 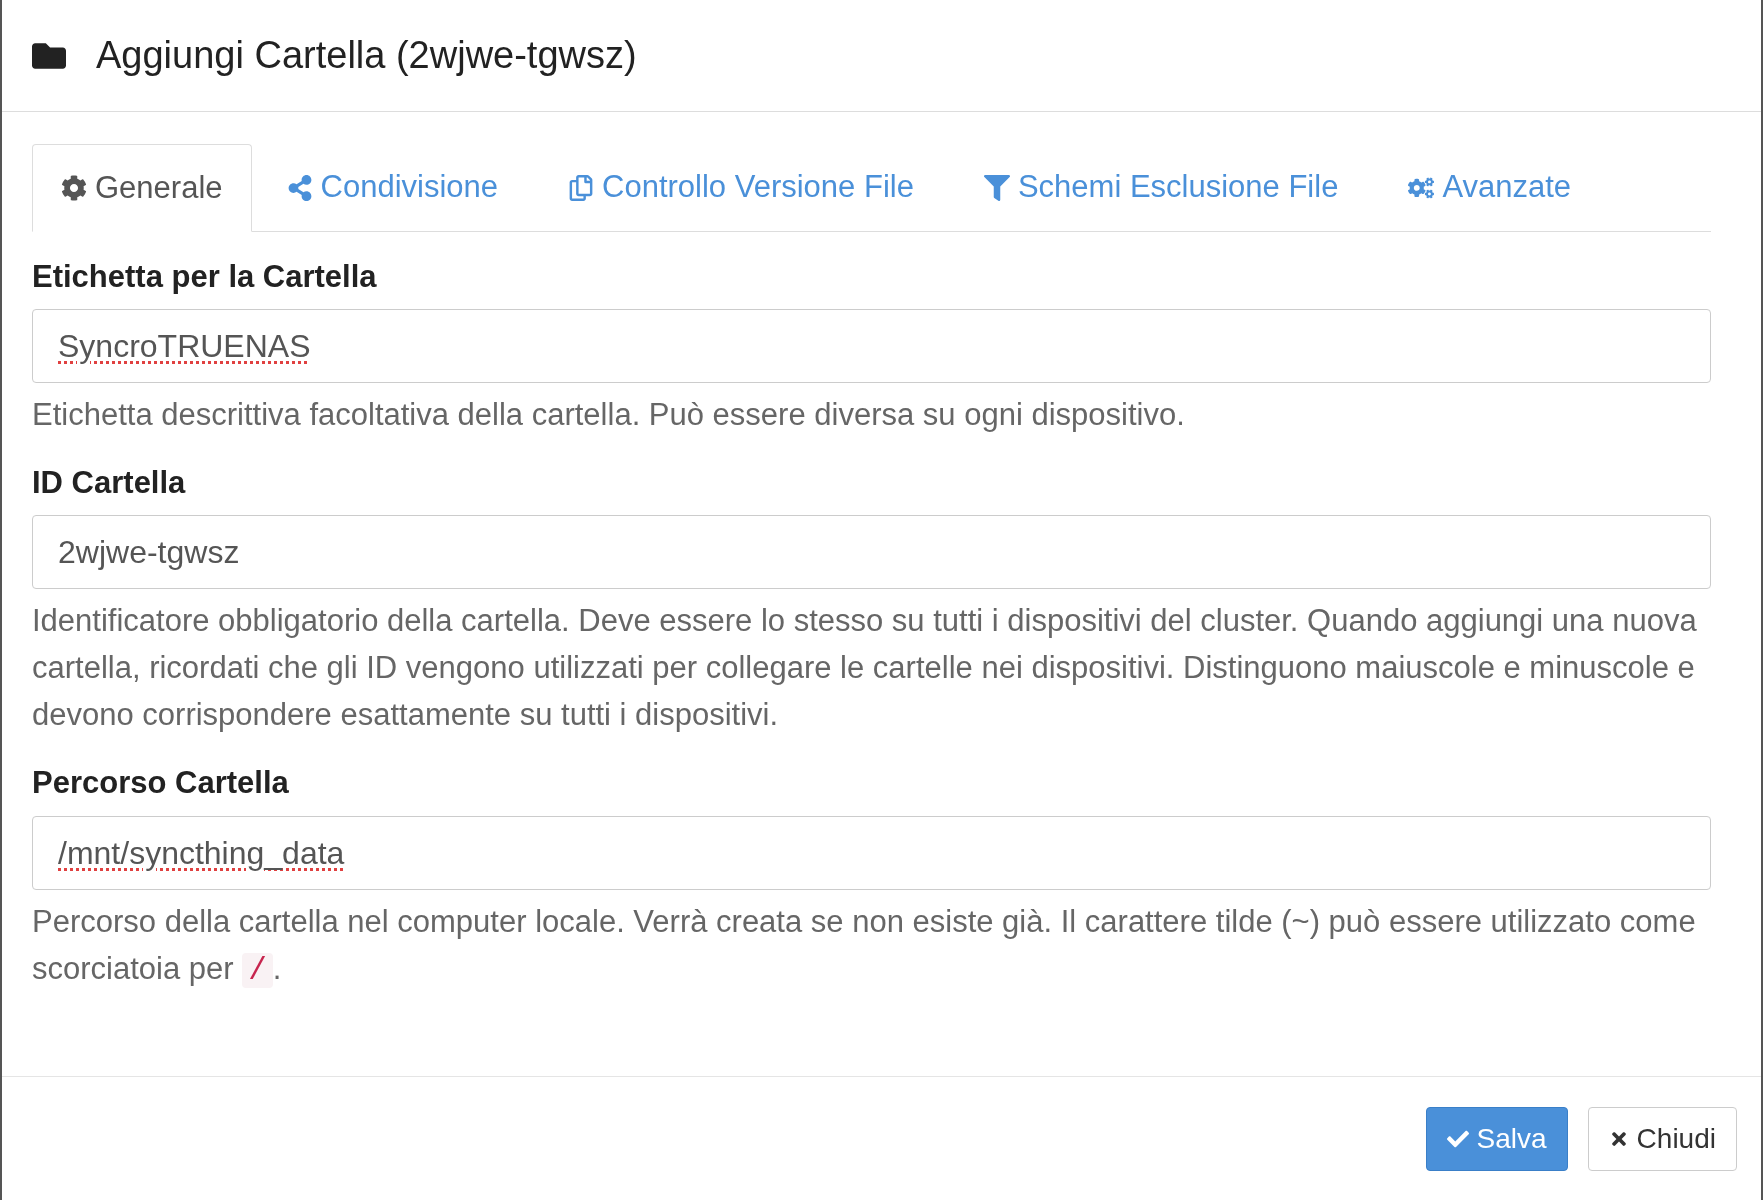 What do you see at coordinates (864, 946) in the screenshot?
I see `help-text: Percorso della cartella nel computer locale. Verrà creata se non esiste già. Il carattere tilde (~) può essere utilizzato come scorciatoia per / .` at bounding box center [864, 946].